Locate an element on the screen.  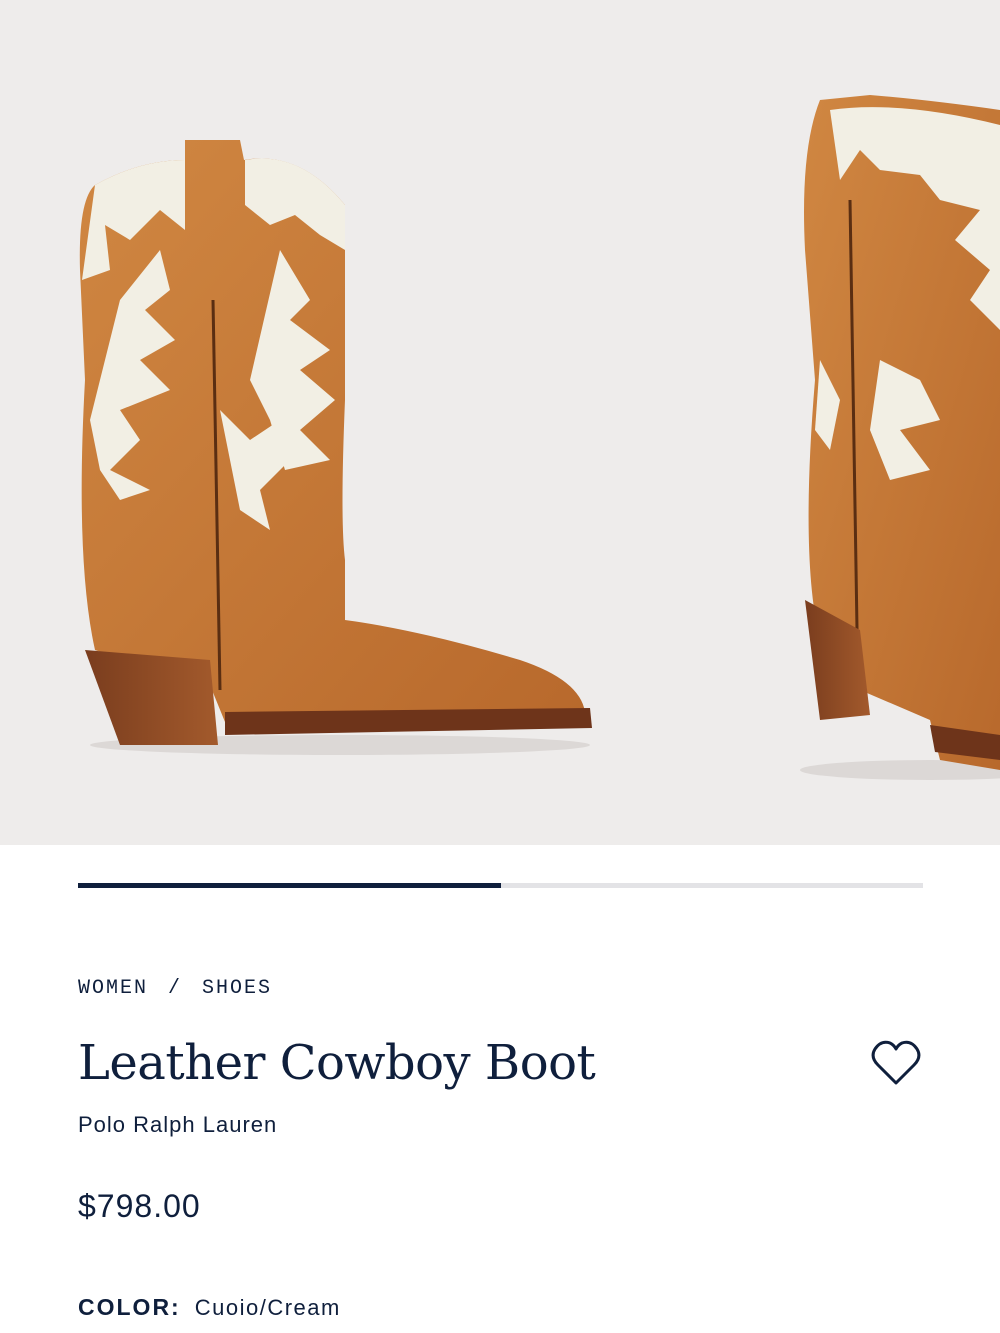
gallery-progress-bar is located at coordinates (500, 885).